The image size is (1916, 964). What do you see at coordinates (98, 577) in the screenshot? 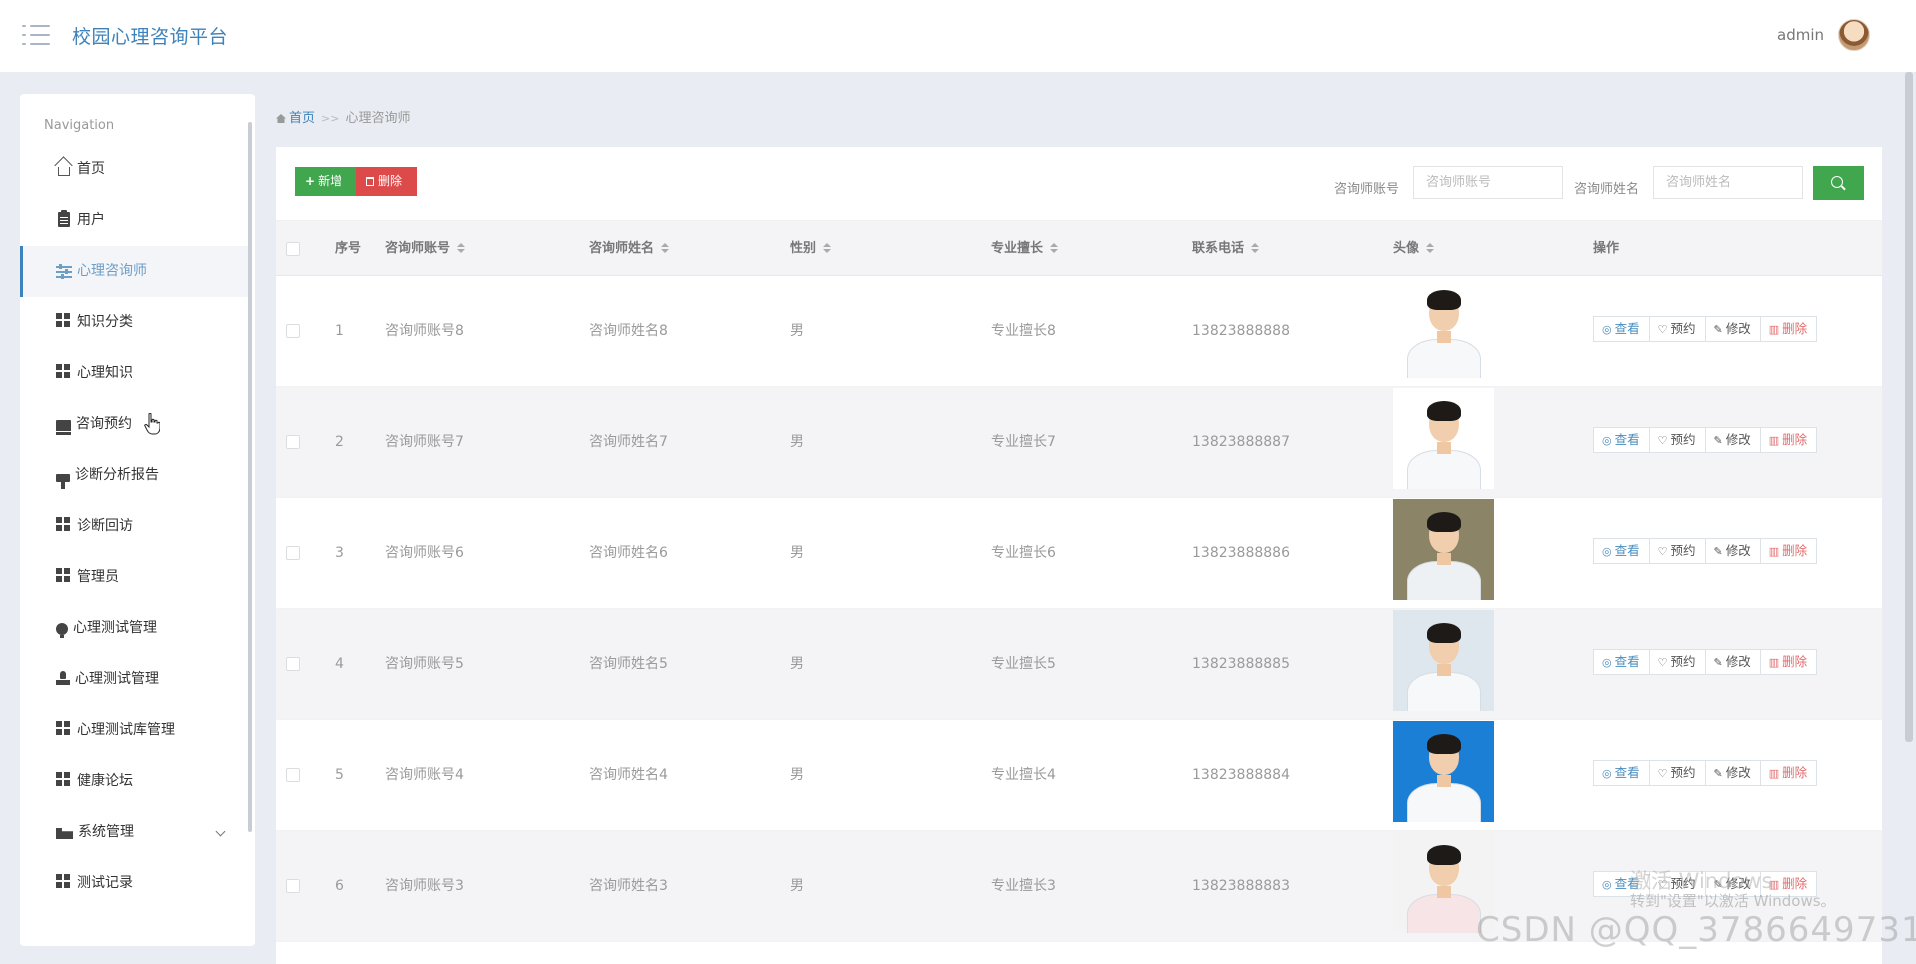
I see `sidebar-item-label: 管理员` at bounding box center [98, 577].